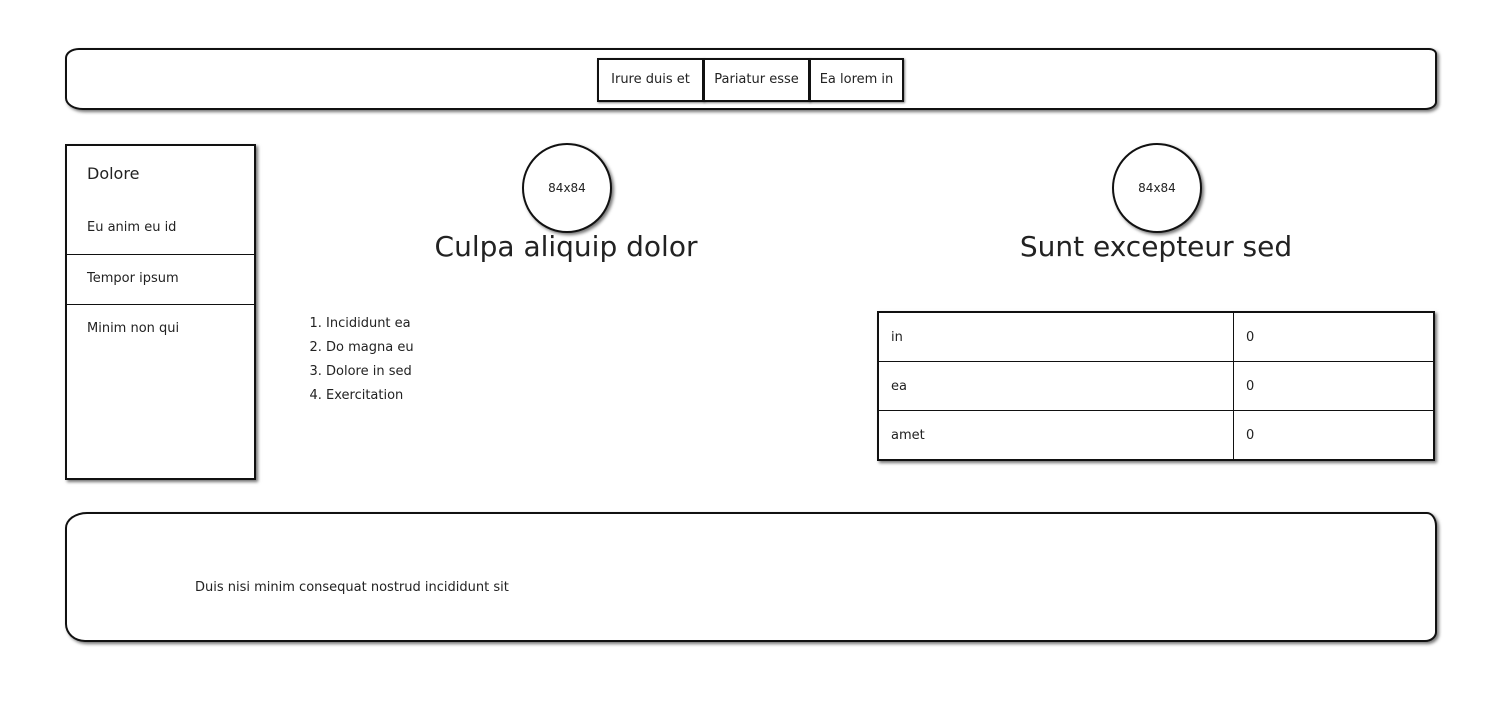  Describe the element at coordinates (132, 227) in the screenshot. I see `sidebar-item-label: Eu anim eu id` at that location.